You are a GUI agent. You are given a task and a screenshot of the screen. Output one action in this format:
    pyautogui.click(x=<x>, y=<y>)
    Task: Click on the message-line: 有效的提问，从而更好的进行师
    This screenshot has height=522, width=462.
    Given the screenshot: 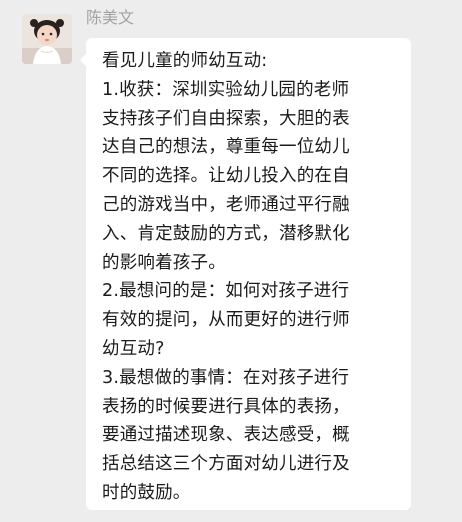 What is the action you would take?
    pyautogui.click(x=226, y=320)
    